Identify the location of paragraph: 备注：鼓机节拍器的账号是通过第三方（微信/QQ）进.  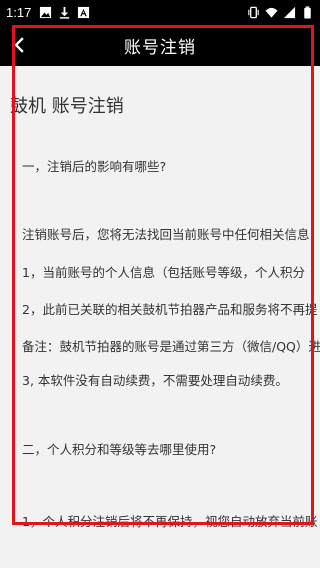
(171, 346).